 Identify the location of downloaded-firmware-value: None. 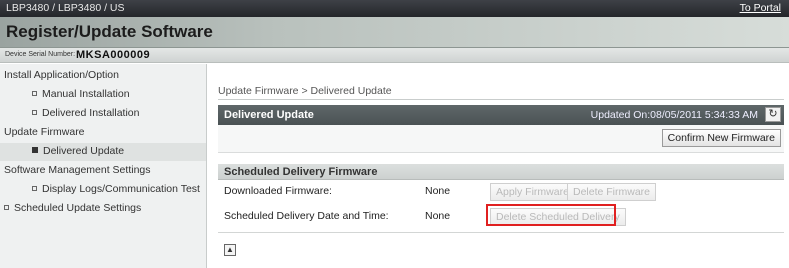
(438, 191).